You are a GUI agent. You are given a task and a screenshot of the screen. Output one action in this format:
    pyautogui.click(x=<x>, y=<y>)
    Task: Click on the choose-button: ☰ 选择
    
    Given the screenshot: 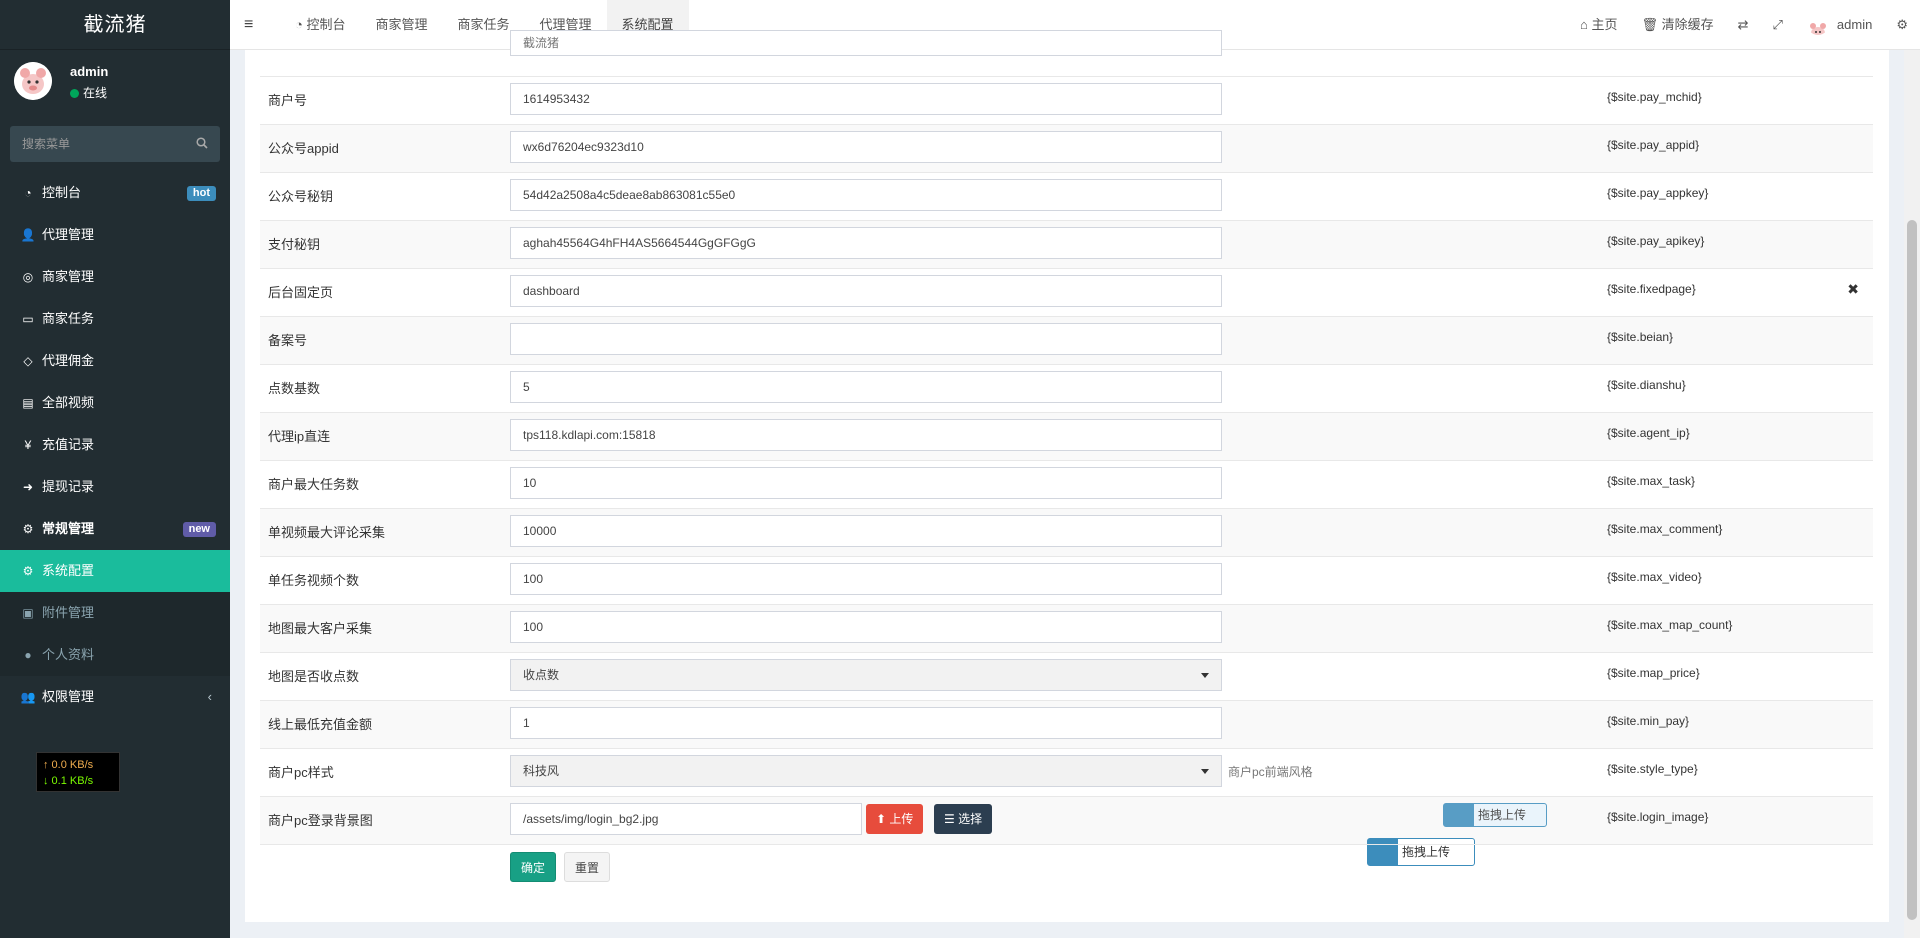 What is the action you would take?
    pyautogui.click(x=963, y=819)
    